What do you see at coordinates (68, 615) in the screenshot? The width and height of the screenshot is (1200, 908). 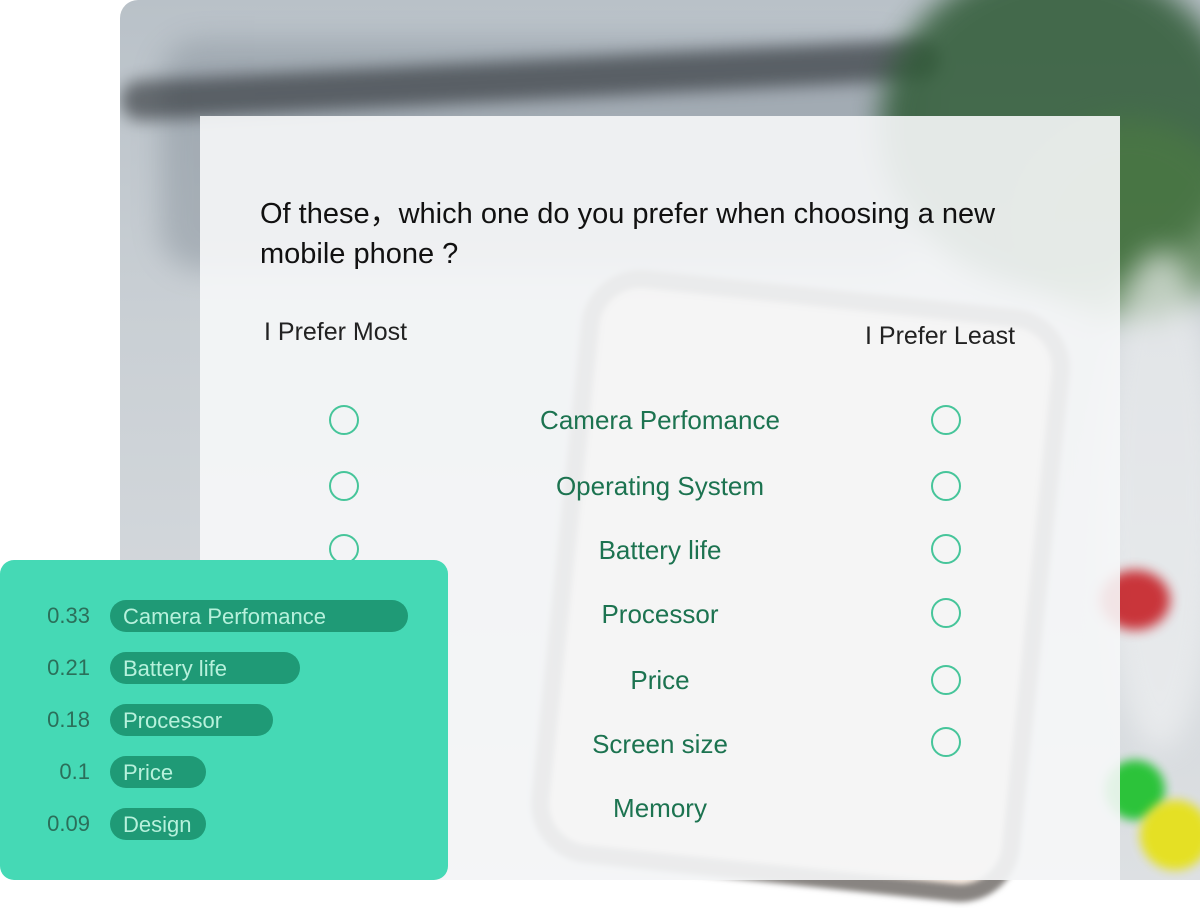 I see `result-value: 0.33` at bounding box center [68, 615].